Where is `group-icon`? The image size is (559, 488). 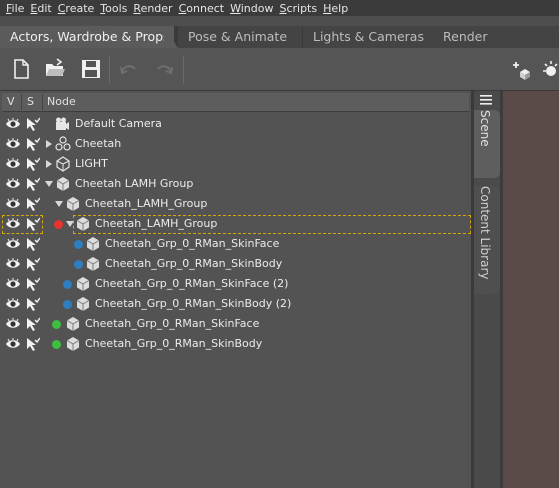 group-icon is located at coordinates (73, 204).